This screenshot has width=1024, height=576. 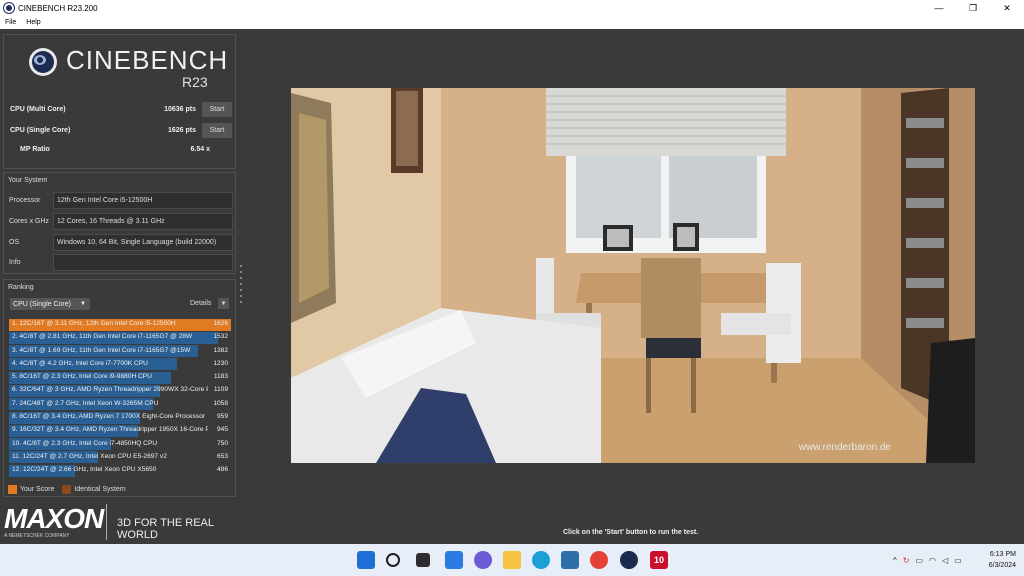 I want to click on cinebench-taskbar-icon, so click(x=629, y=560).